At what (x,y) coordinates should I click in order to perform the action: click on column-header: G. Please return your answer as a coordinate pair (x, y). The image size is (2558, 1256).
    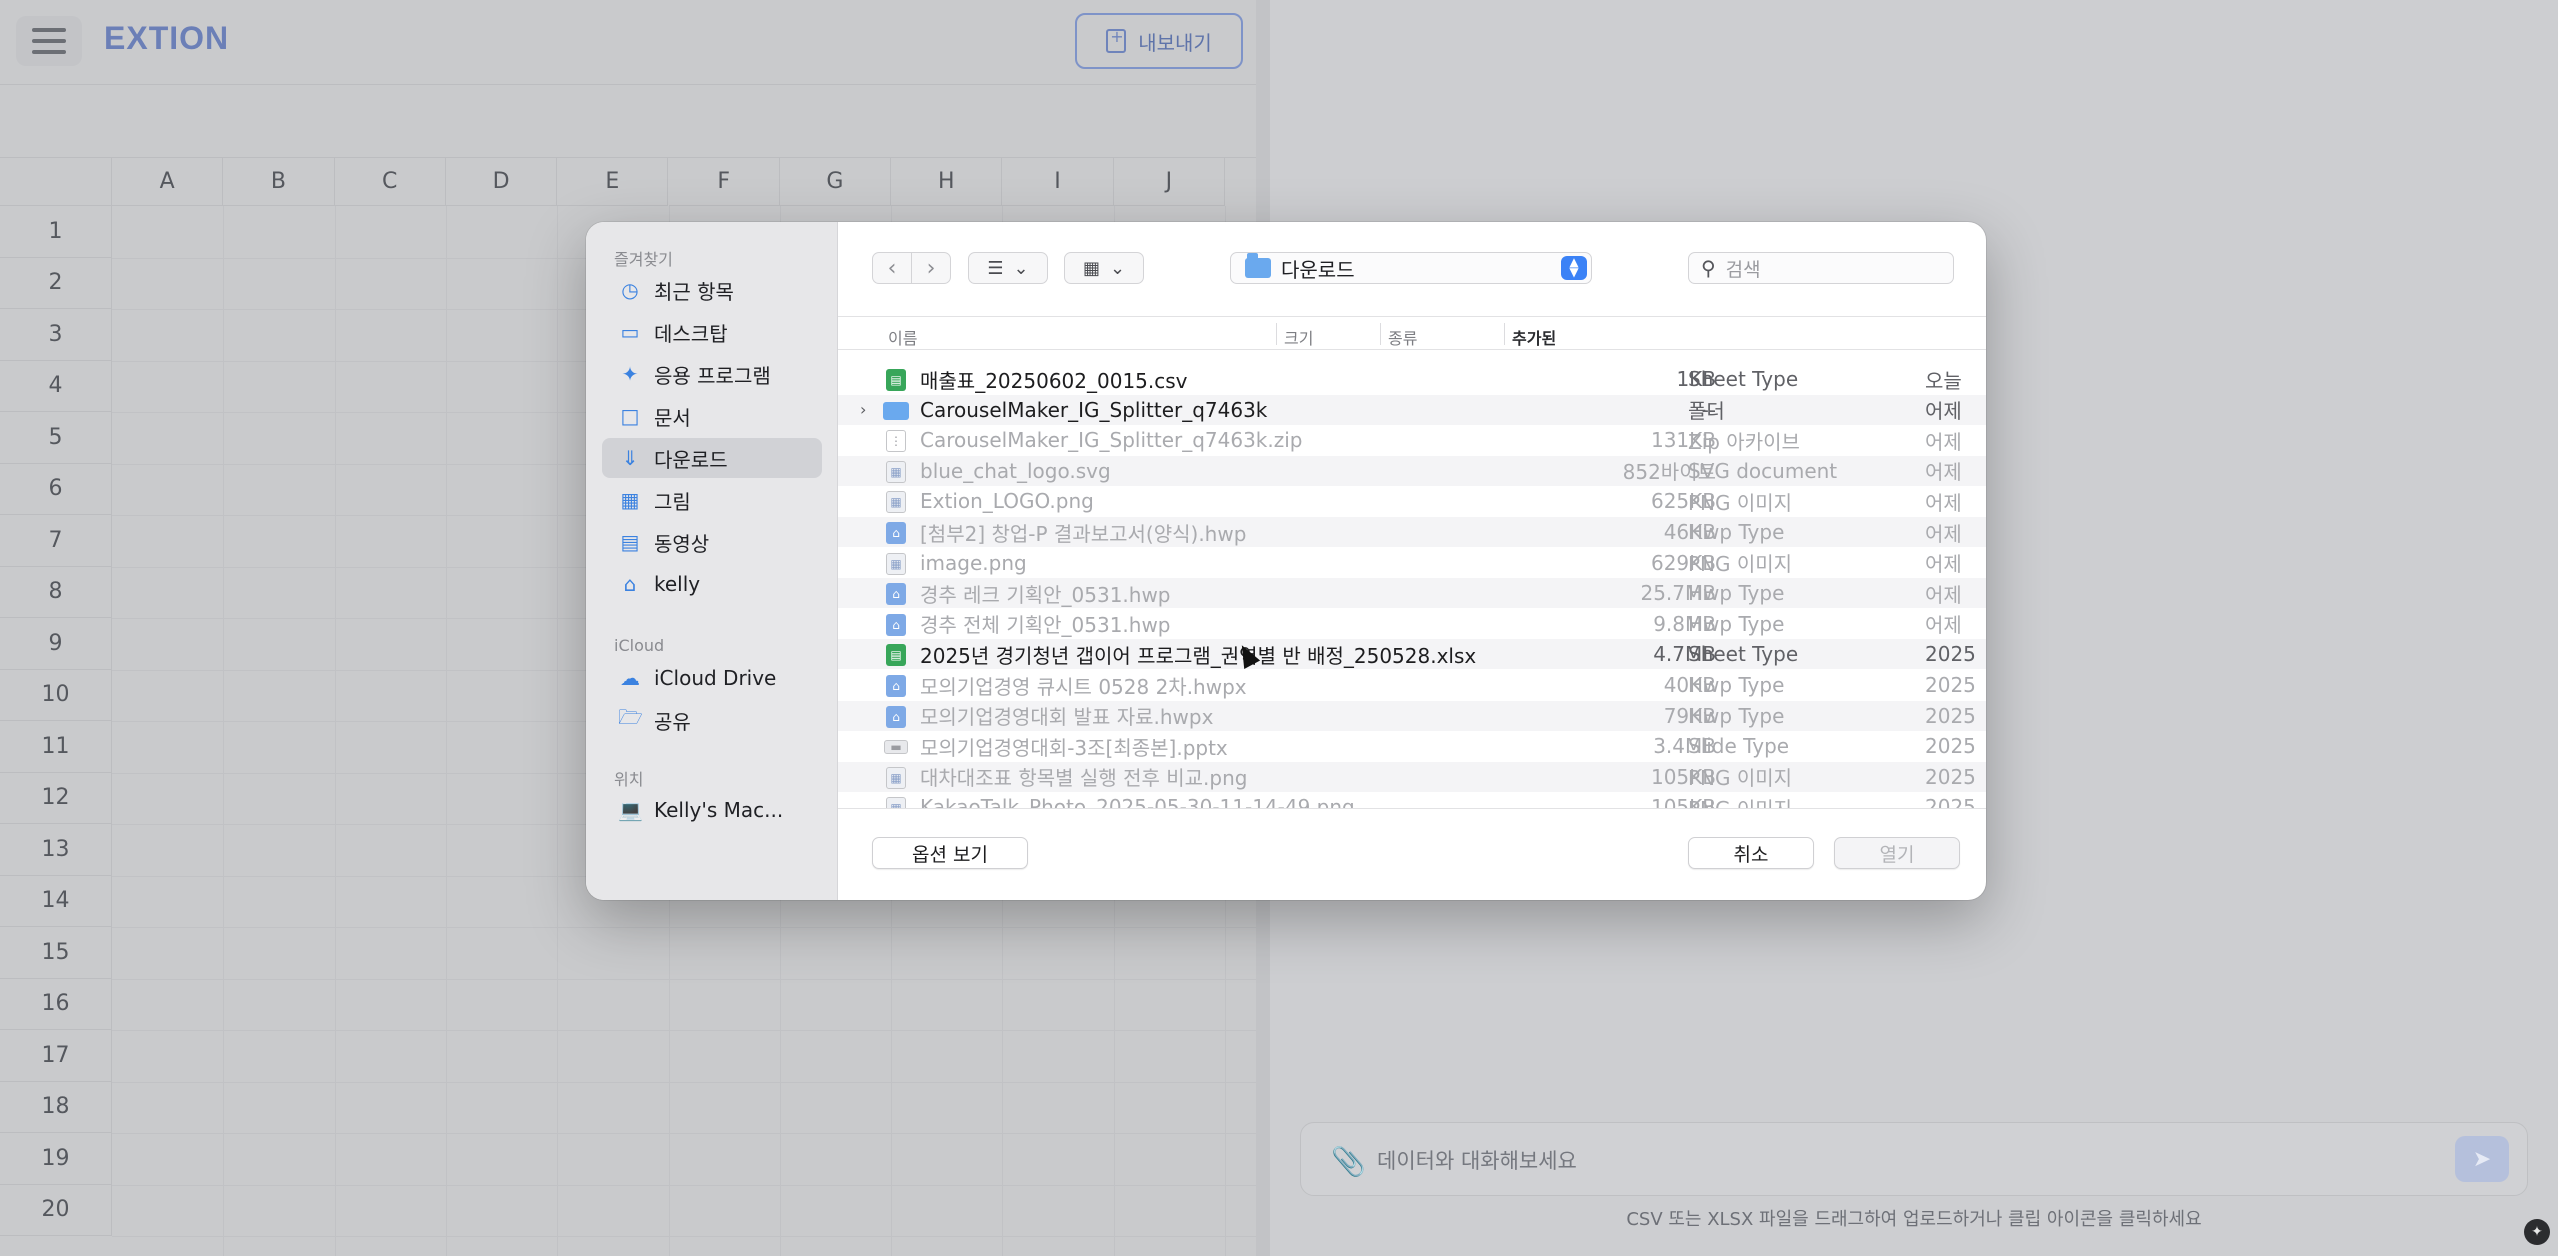
    Looking at the image, I should click on (835, 182).